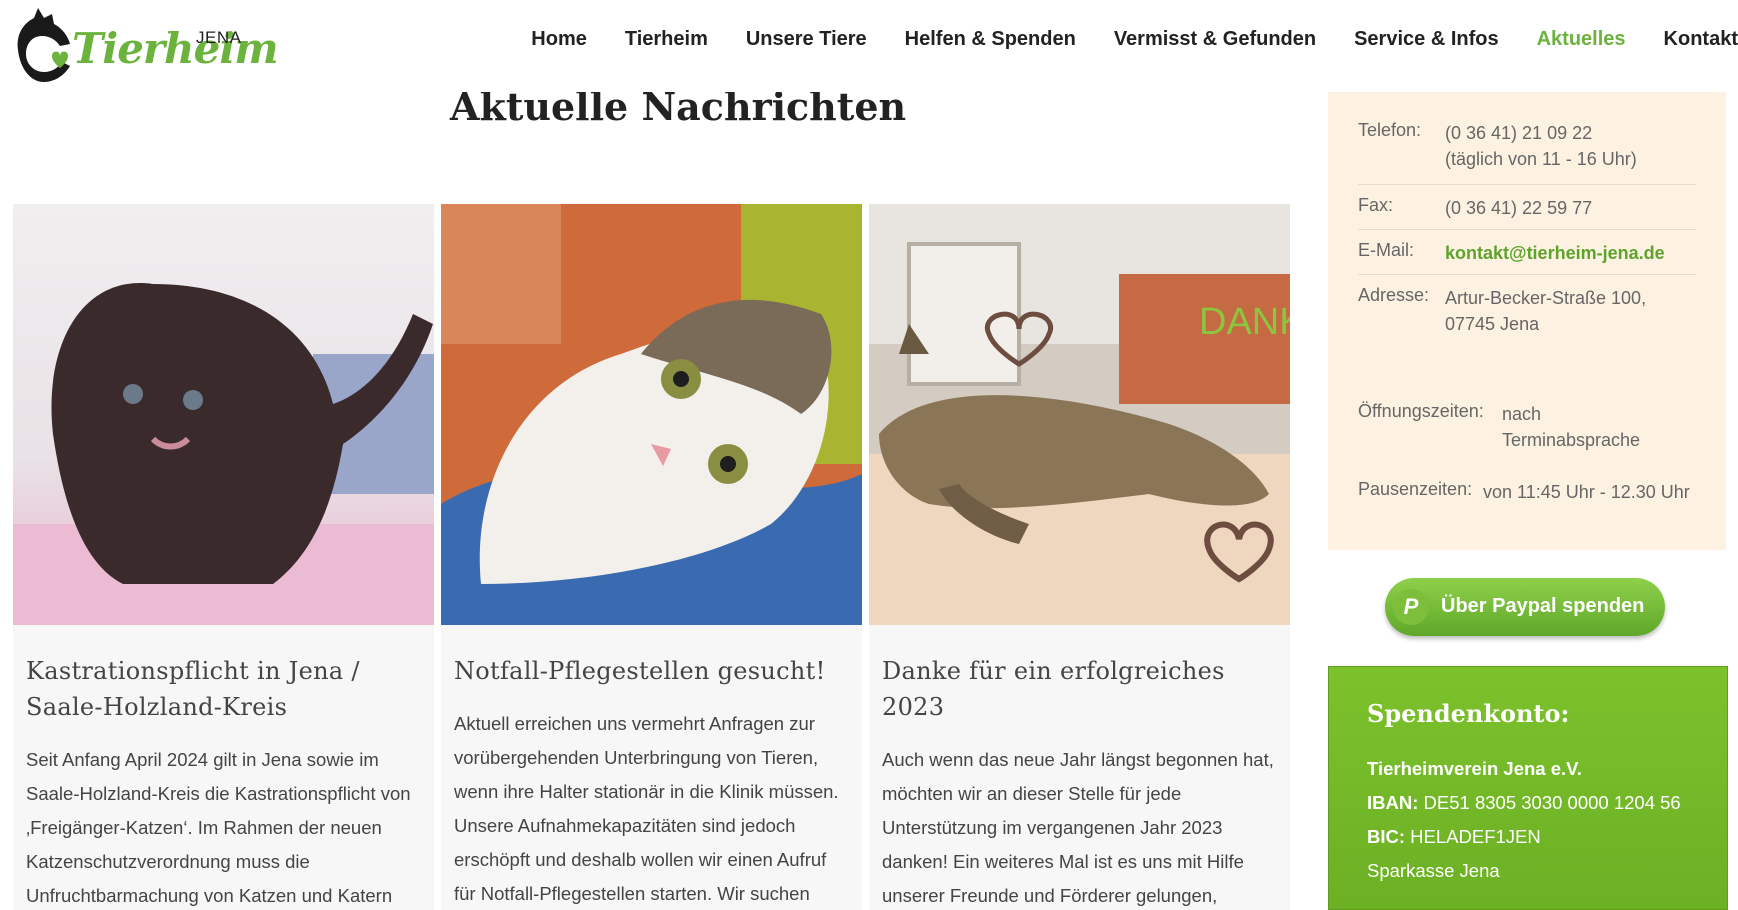 The width and height of the screenshot is (1738, 910). Describe the element at coordinates (1393, 802) in the screenshot. I see `iban-label: IBAN:` at that location.